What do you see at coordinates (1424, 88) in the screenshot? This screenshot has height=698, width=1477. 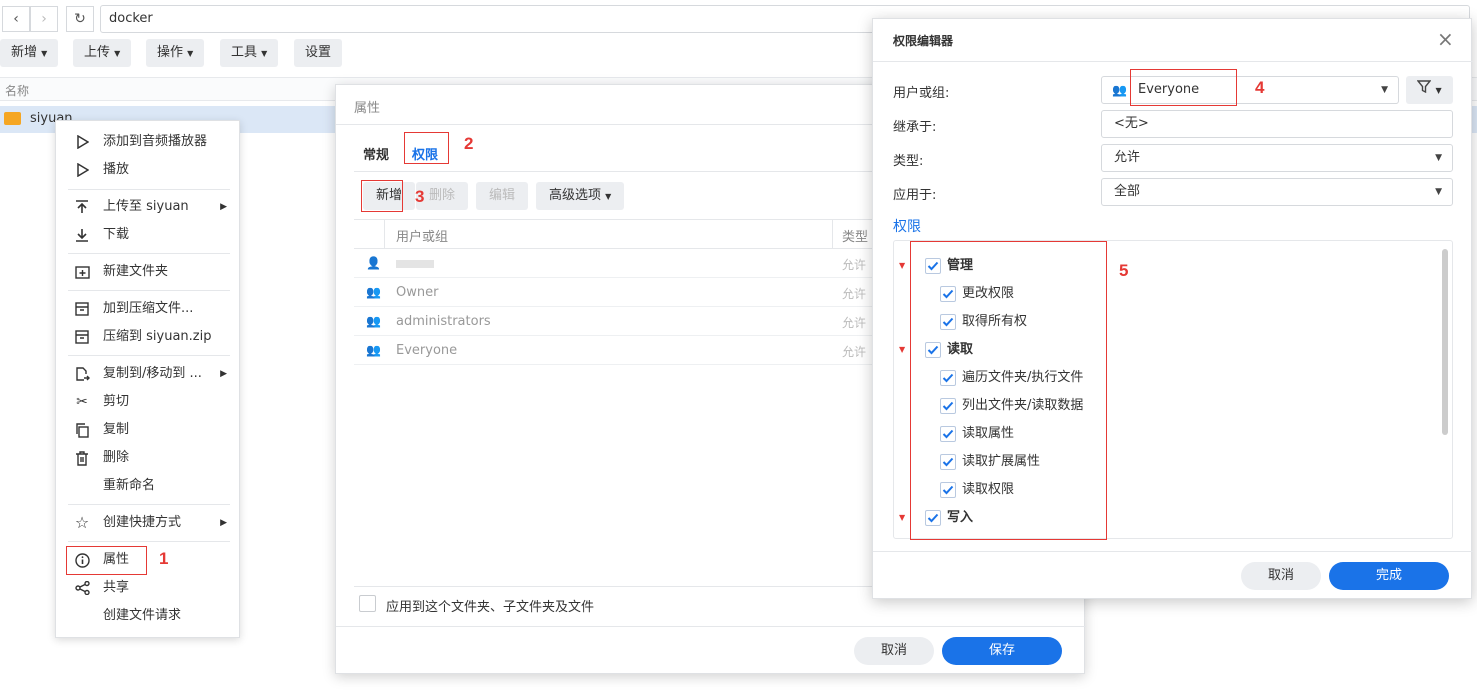 I see `filter-icon` at bounding box center [1424, 88].